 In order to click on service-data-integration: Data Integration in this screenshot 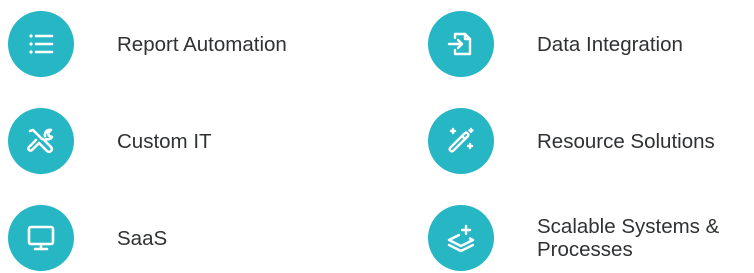, I will do `click(555, 44)`.